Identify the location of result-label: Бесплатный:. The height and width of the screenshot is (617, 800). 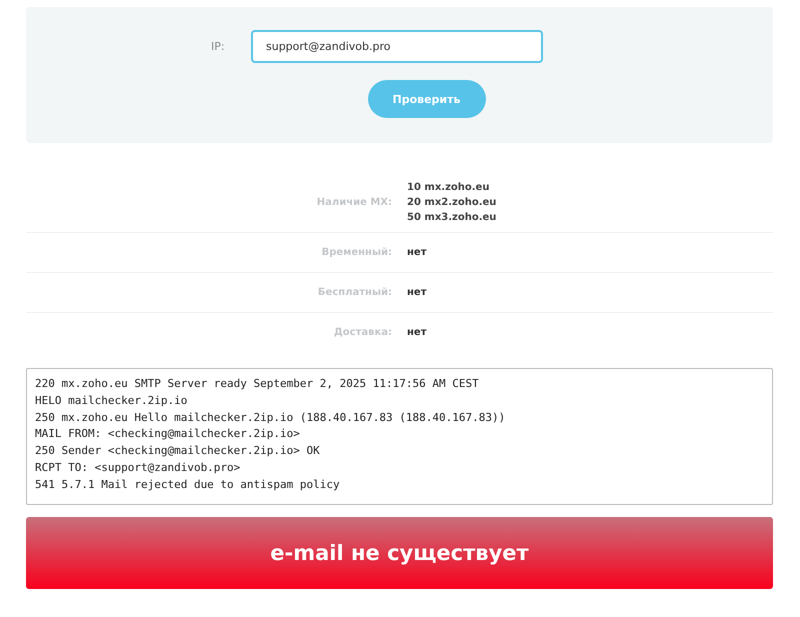
(354, 292).